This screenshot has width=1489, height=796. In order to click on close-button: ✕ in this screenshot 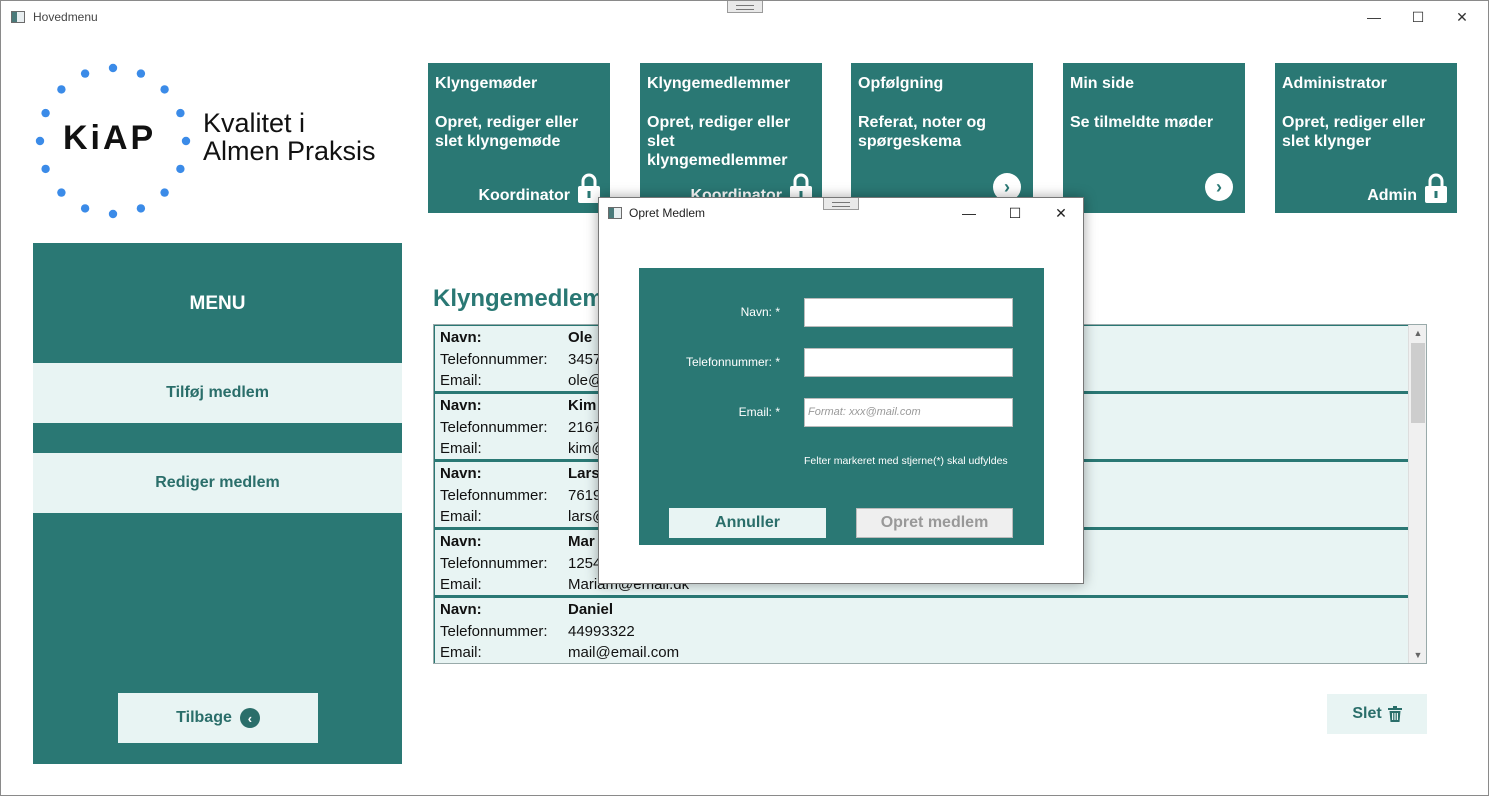, I will do `click(1462, 17)`.